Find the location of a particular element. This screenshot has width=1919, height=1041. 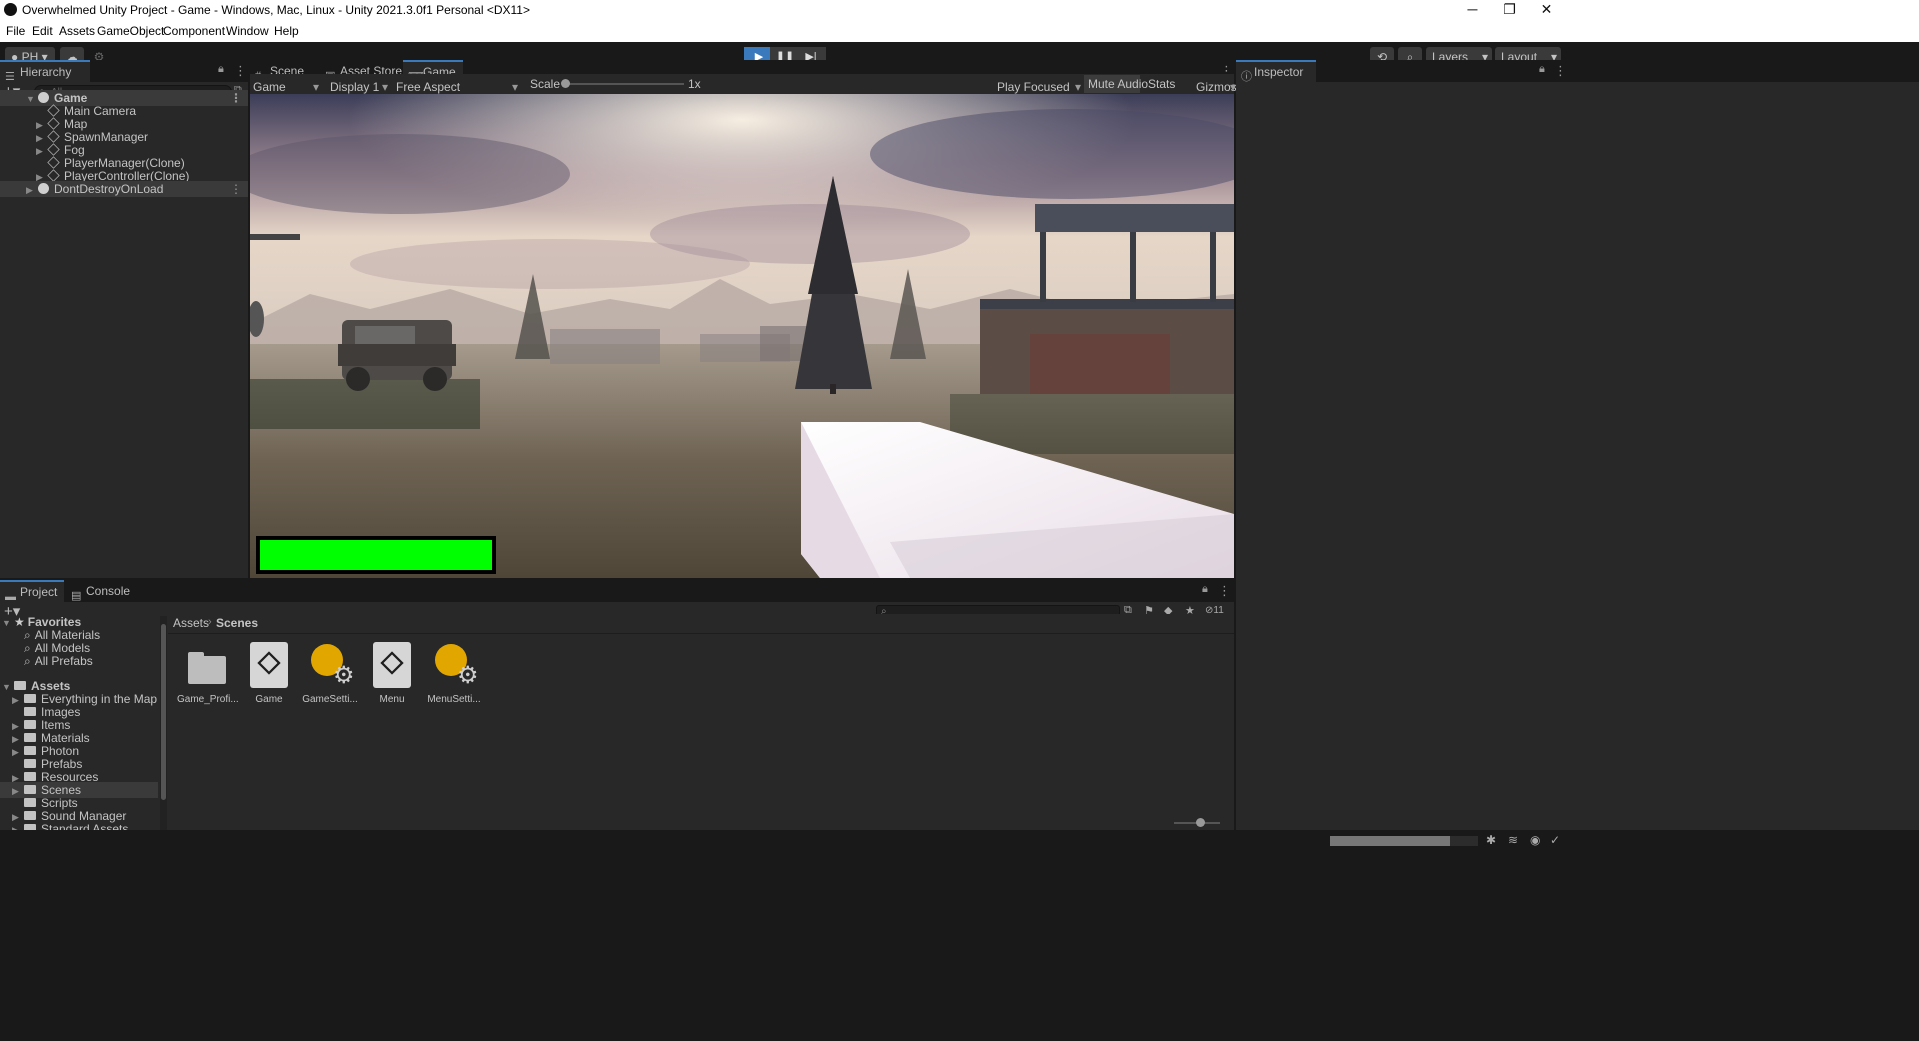

favorite-item: ⌕ All Prefabs is located at coordinates (46, 661).